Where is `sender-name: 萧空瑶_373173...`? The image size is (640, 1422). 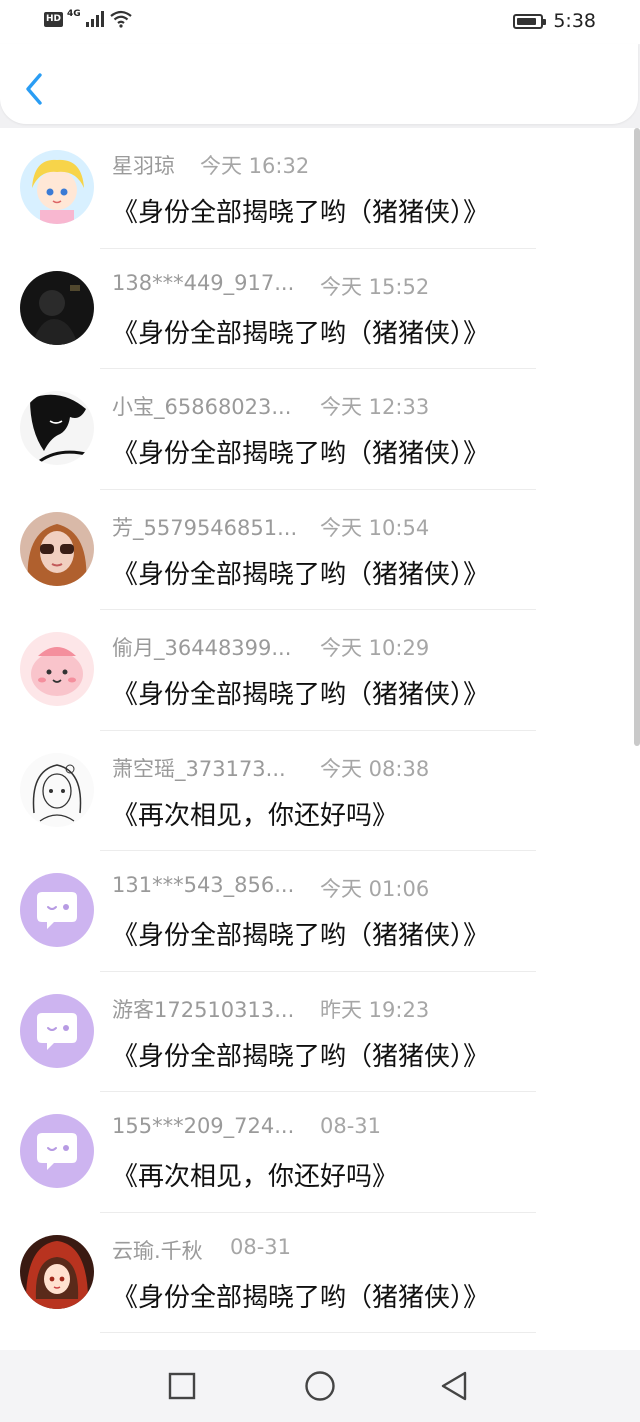
sender-name: 萧空瑶_373173... is located at coordinates (199, 768).